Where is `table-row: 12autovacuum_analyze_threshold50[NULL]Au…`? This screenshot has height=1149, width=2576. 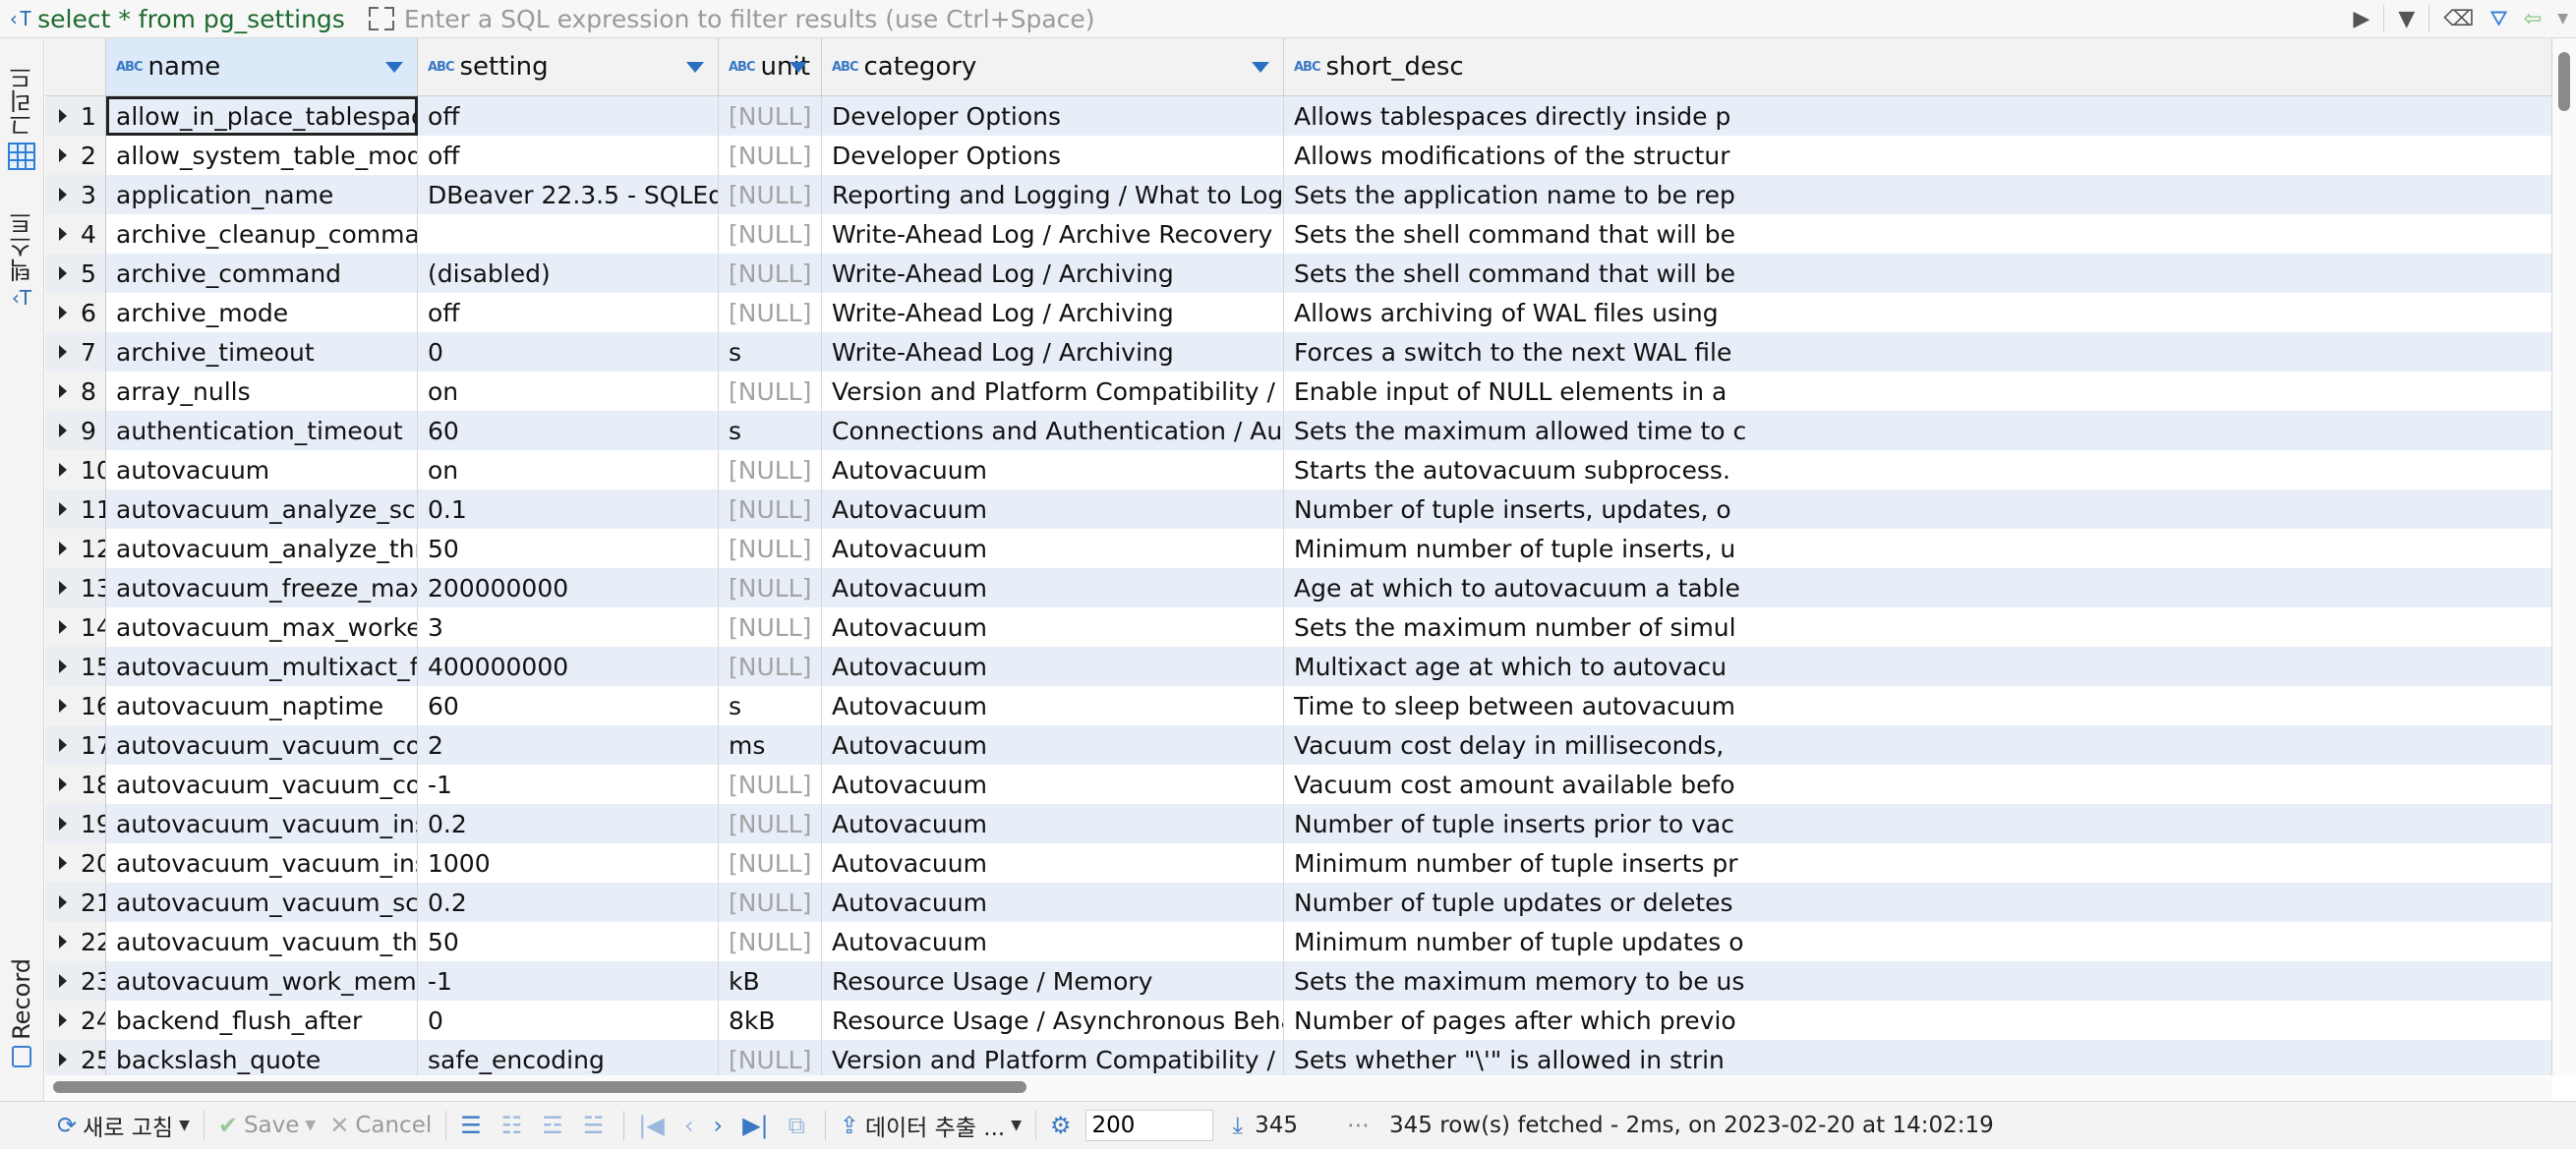
table-row: 12autovacuum_analyze_threshold50[NULL]Au… is located at coordinates (1298, 548).